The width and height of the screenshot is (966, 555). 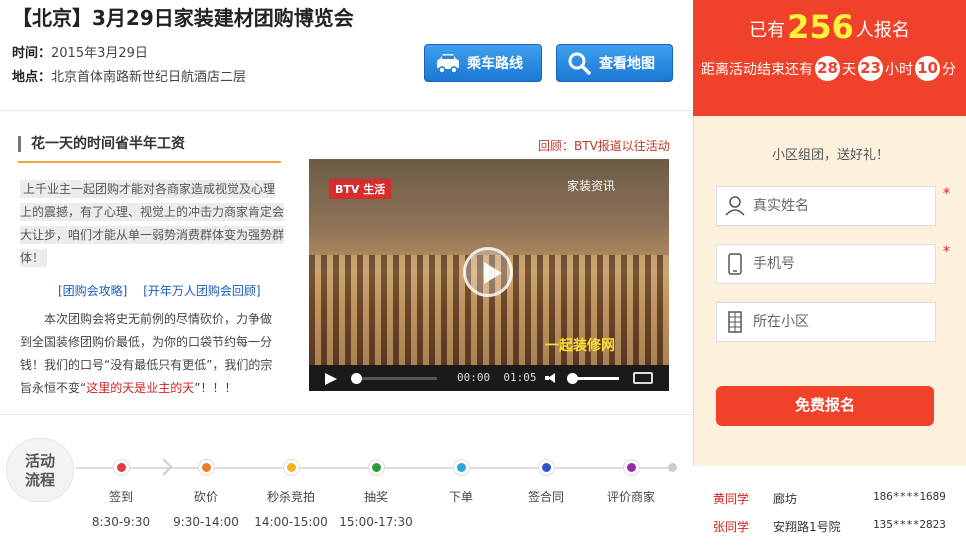 I want to click on fullscreen-icon, so click(x=643, y=378).